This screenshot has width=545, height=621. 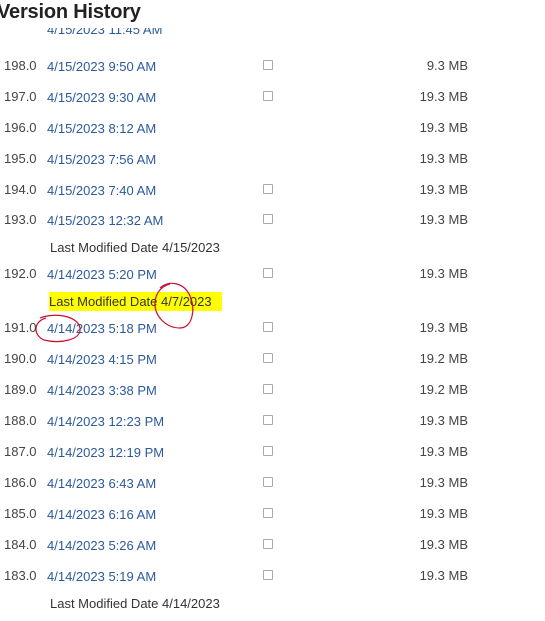 What do you see at coordinates (272, 159) in the screenshot?
I see `version-row: 195.0 4/15/2023 7:56 AM 19.3 MB` at bounding box center [272, 159].